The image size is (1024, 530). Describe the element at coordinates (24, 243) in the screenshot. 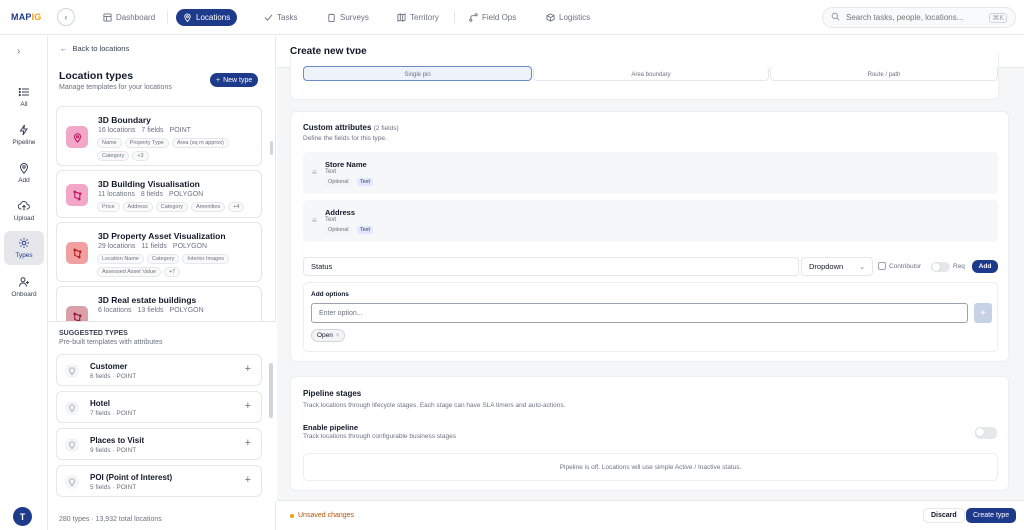

I see `gear-icon` at that location.